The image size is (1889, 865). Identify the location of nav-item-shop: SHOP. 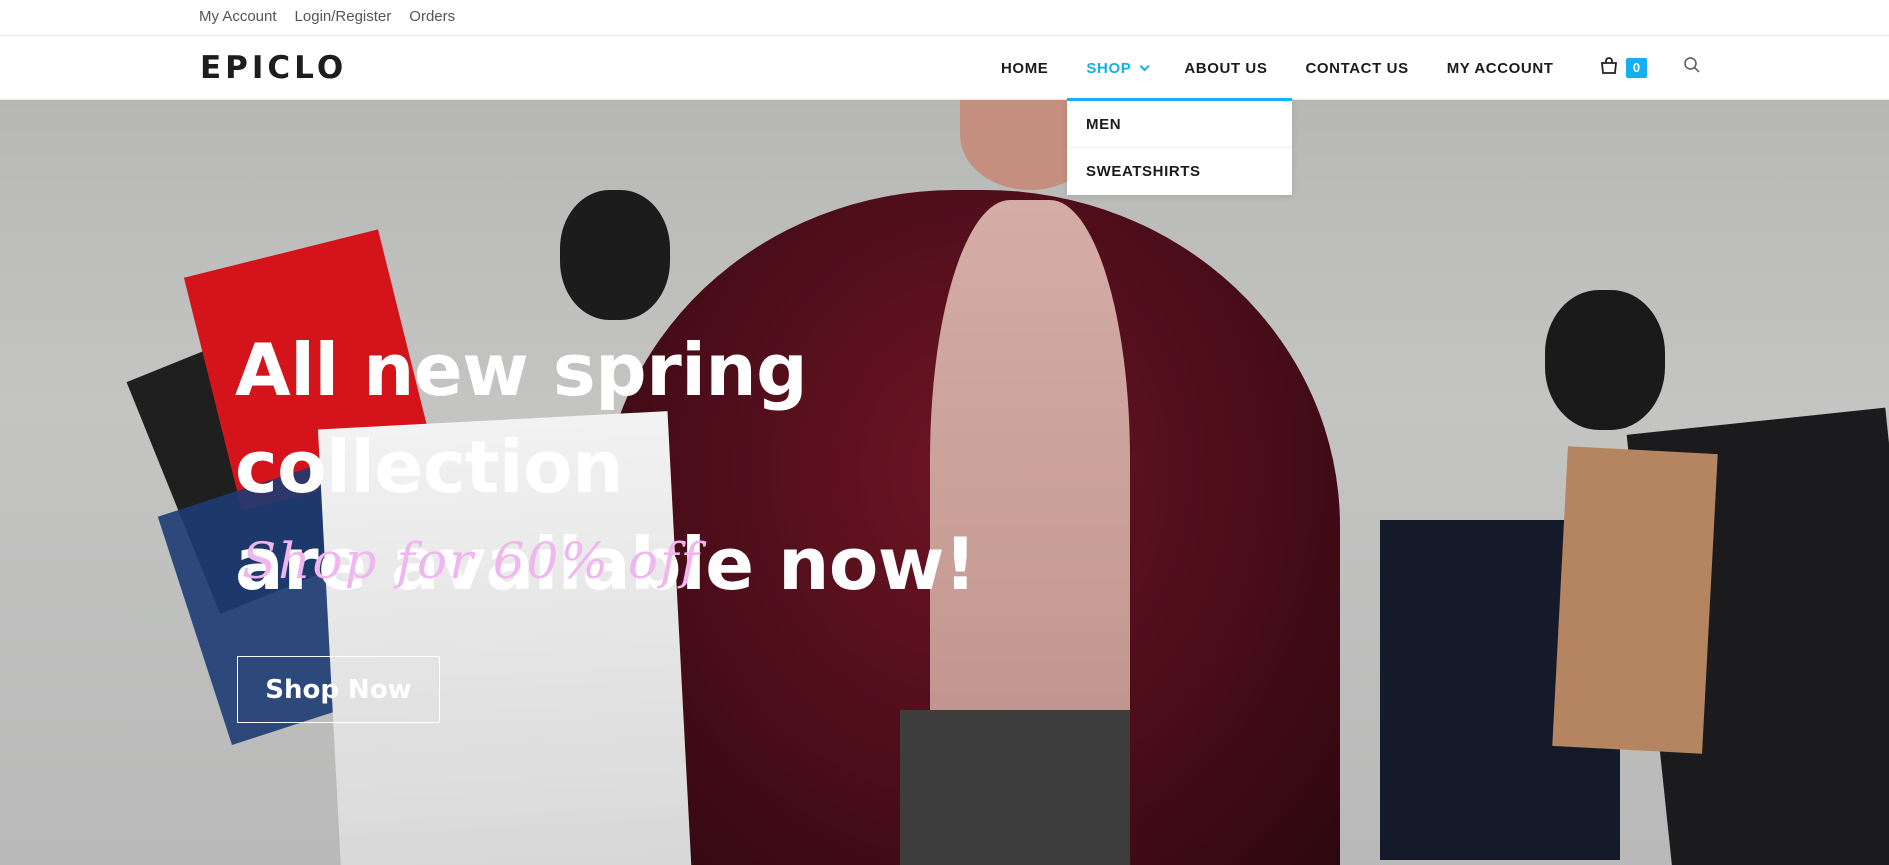
(1116, 68).